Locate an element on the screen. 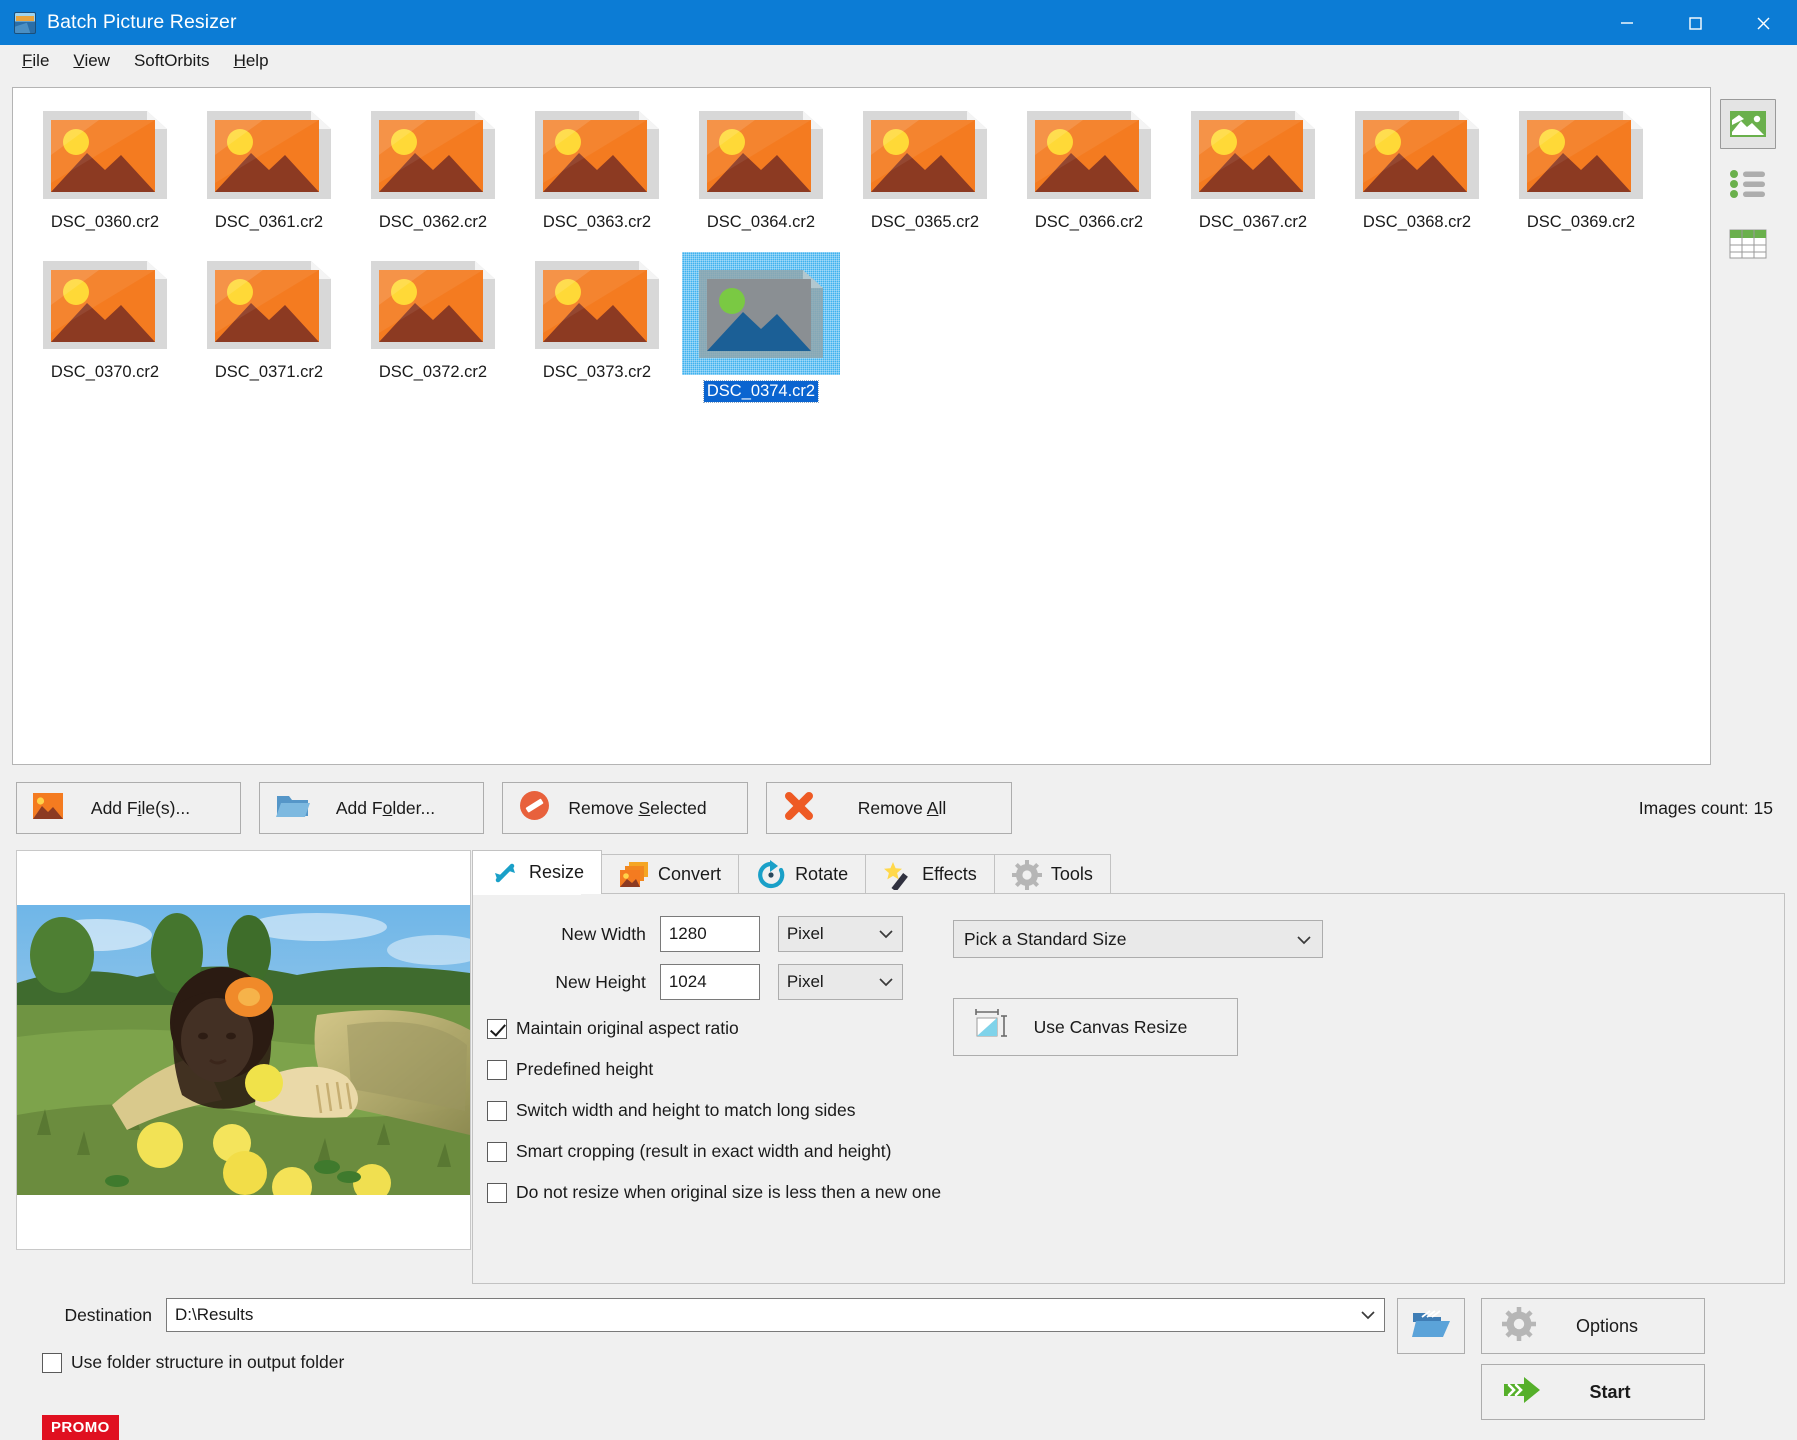 The width and height of the screenshot is (1797, 1440). thumbnail-item: DSC_0367.cr2 is located at coordinates (1253, 177).